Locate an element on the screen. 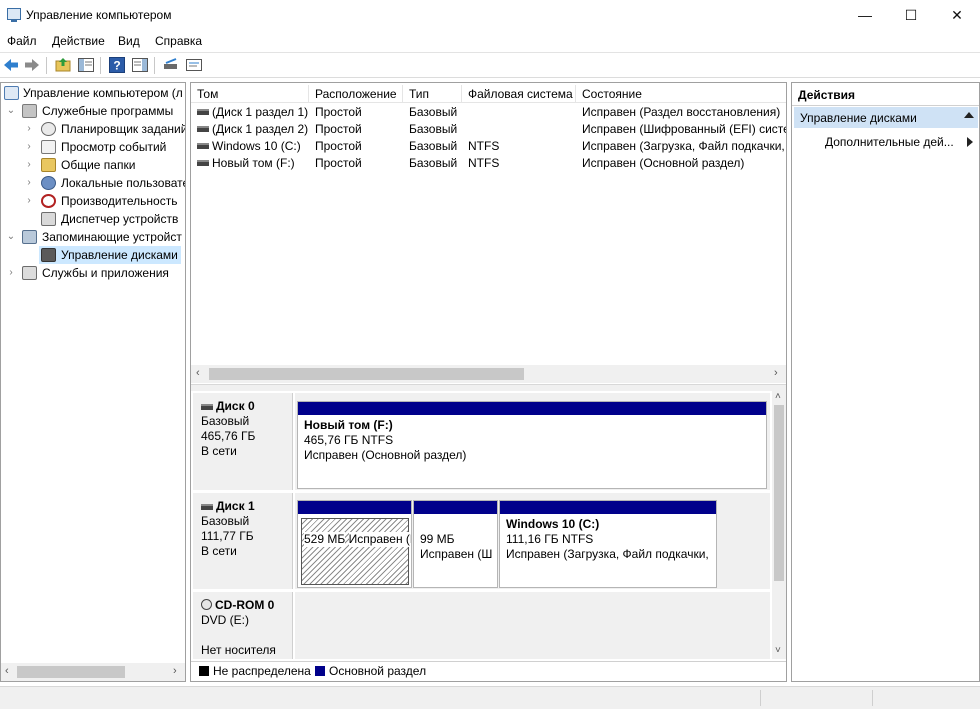 The image size is (980, 709). forward-icon is located at coordinates (32, 65).